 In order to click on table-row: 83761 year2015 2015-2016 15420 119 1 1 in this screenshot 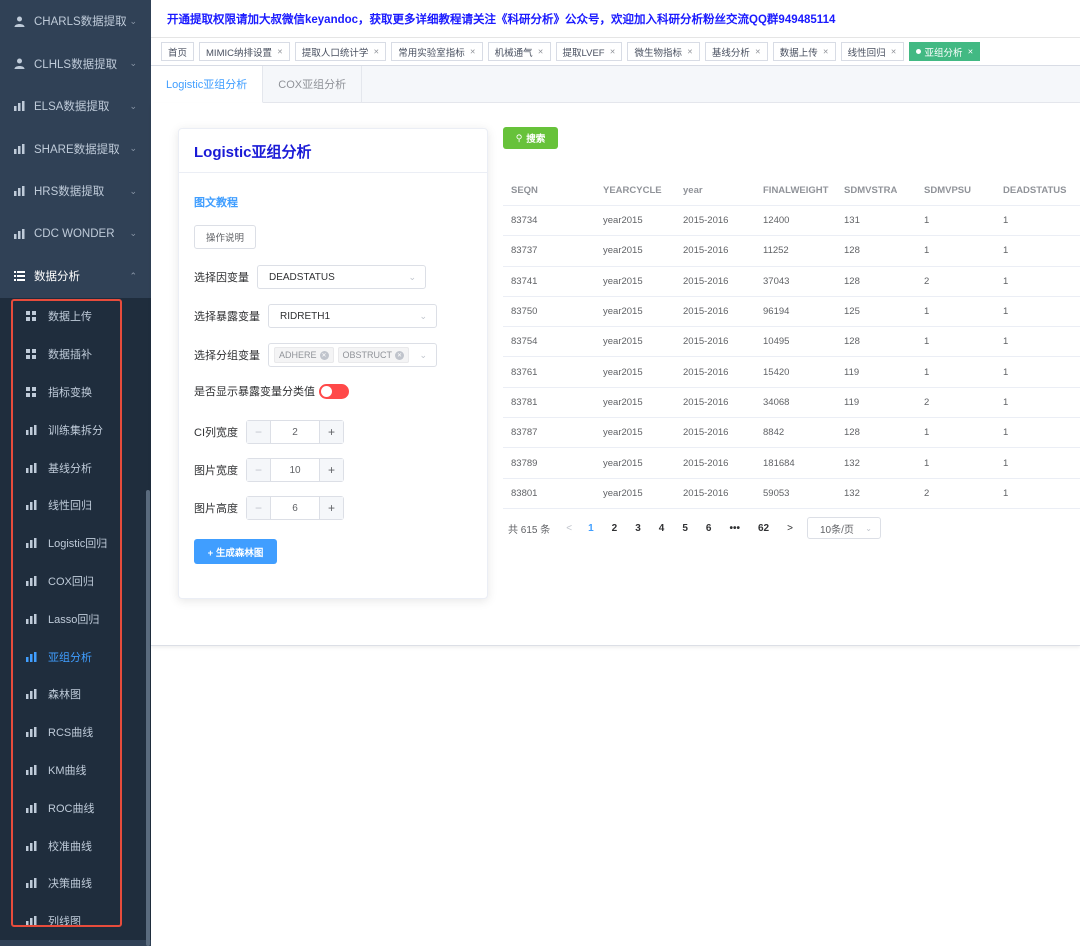, I will do `click(791, 372)`.